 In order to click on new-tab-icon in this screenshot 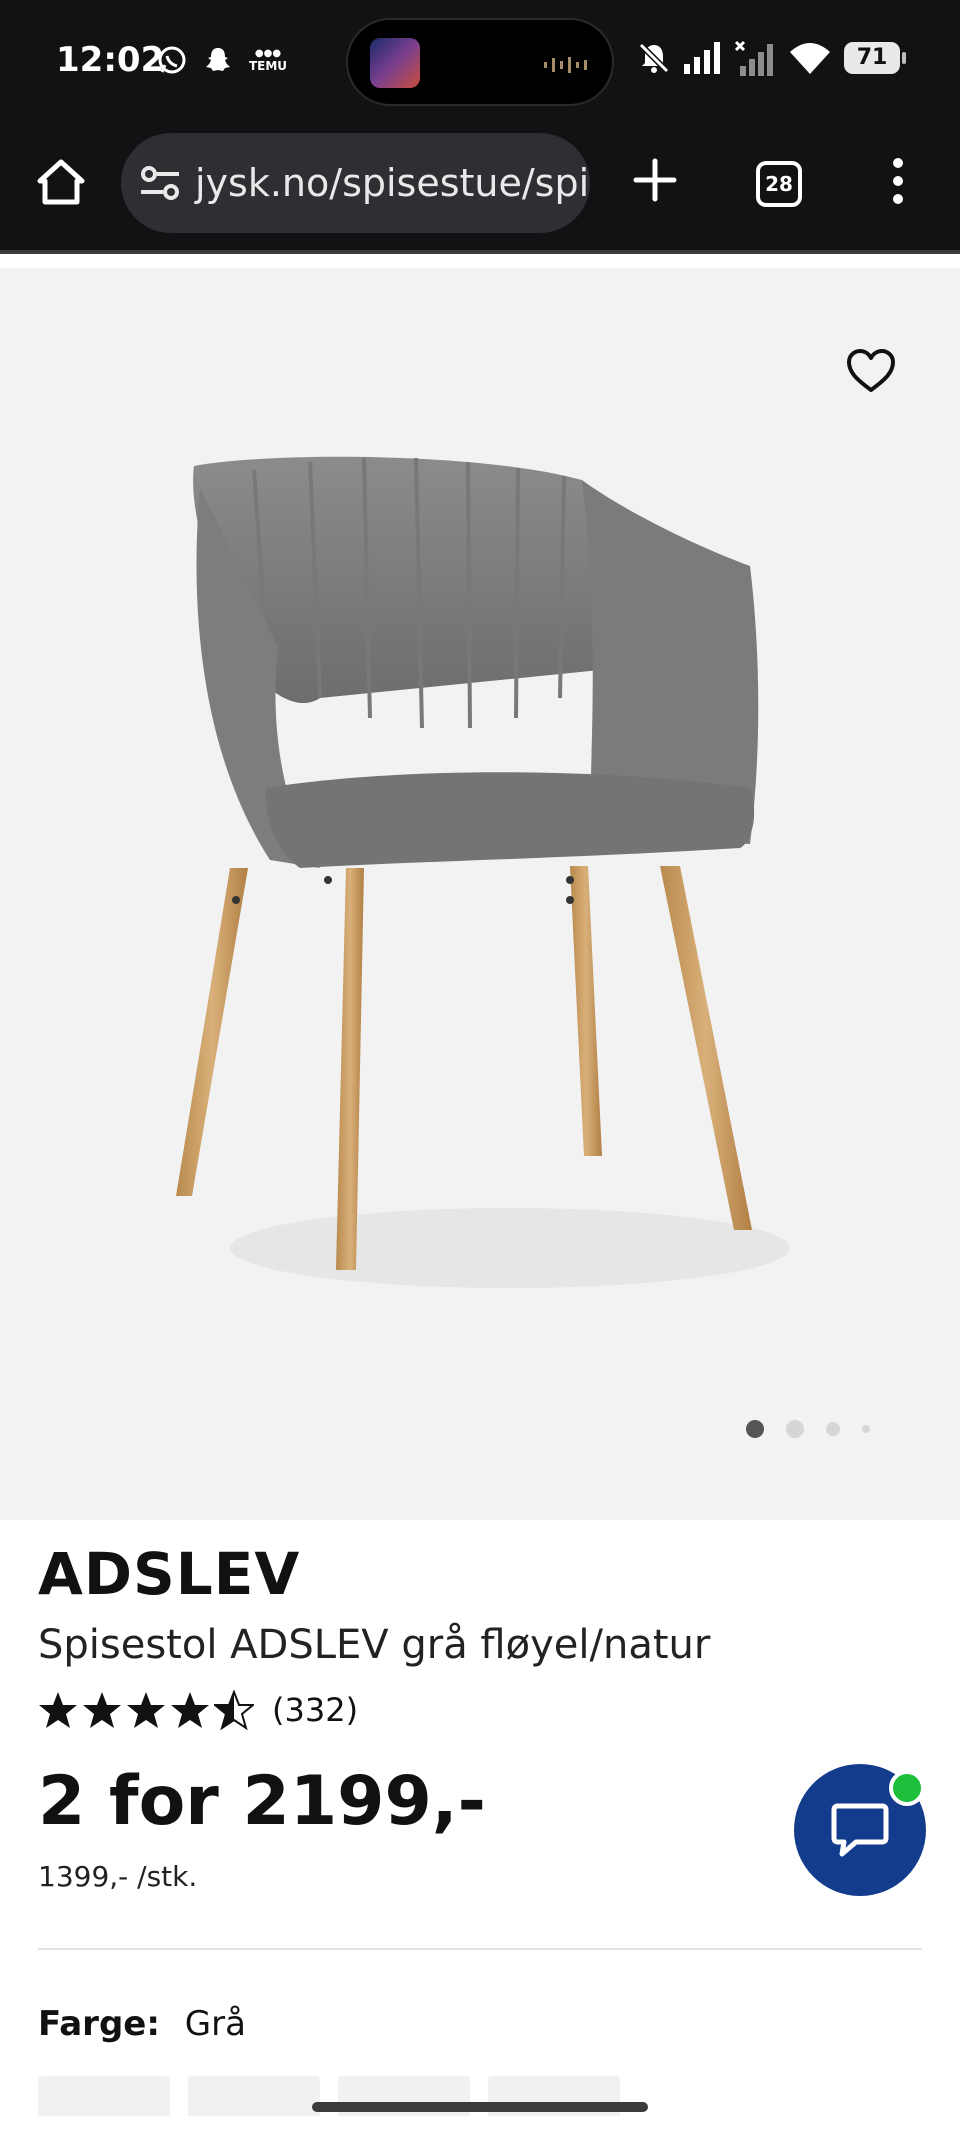, I will do `click(655, 180)`.